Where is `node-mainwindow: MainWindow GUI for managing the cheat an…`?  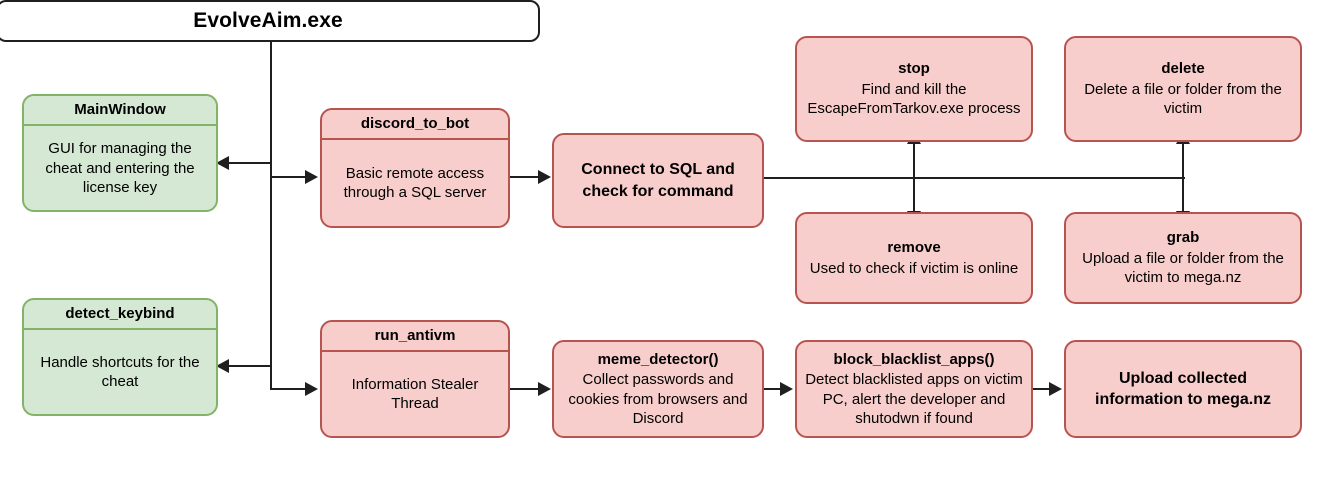 node-mainwindow: MainWindow GUI for managing the cheat an… is located at coordinates (120, 153).